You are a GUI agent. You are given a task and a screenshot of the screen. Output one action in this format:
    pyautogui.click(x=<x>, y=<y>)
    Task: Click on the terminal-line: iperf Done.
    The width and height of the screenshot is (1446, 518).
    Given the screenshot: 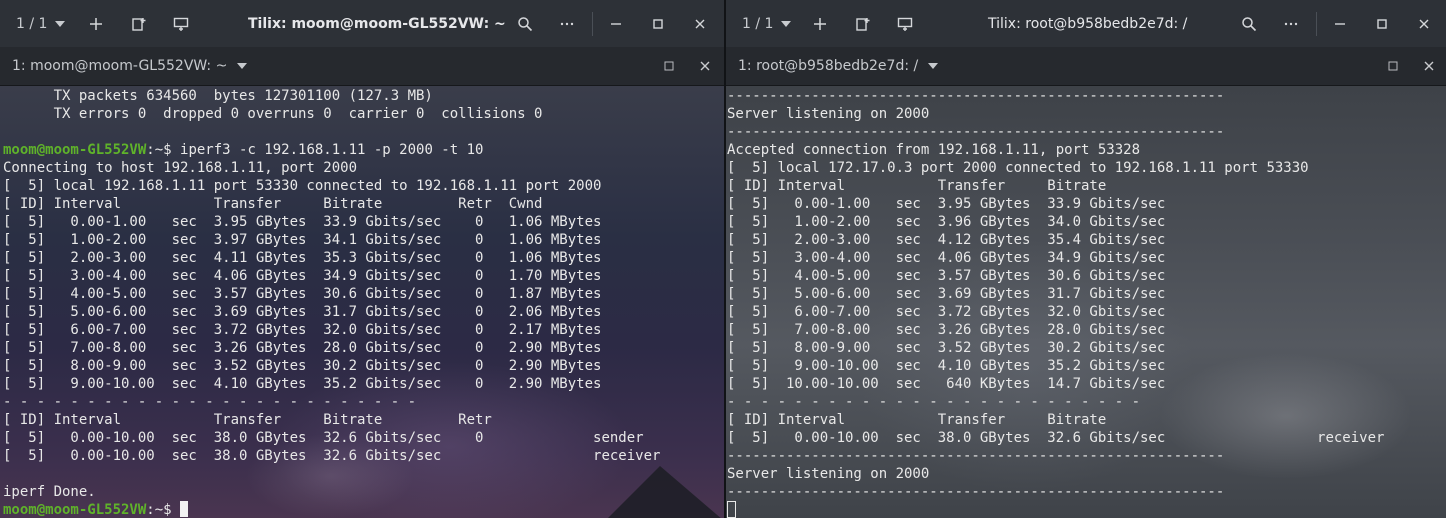 What is the action you would take?
    pyautogui.click(x=49, y=492)
    